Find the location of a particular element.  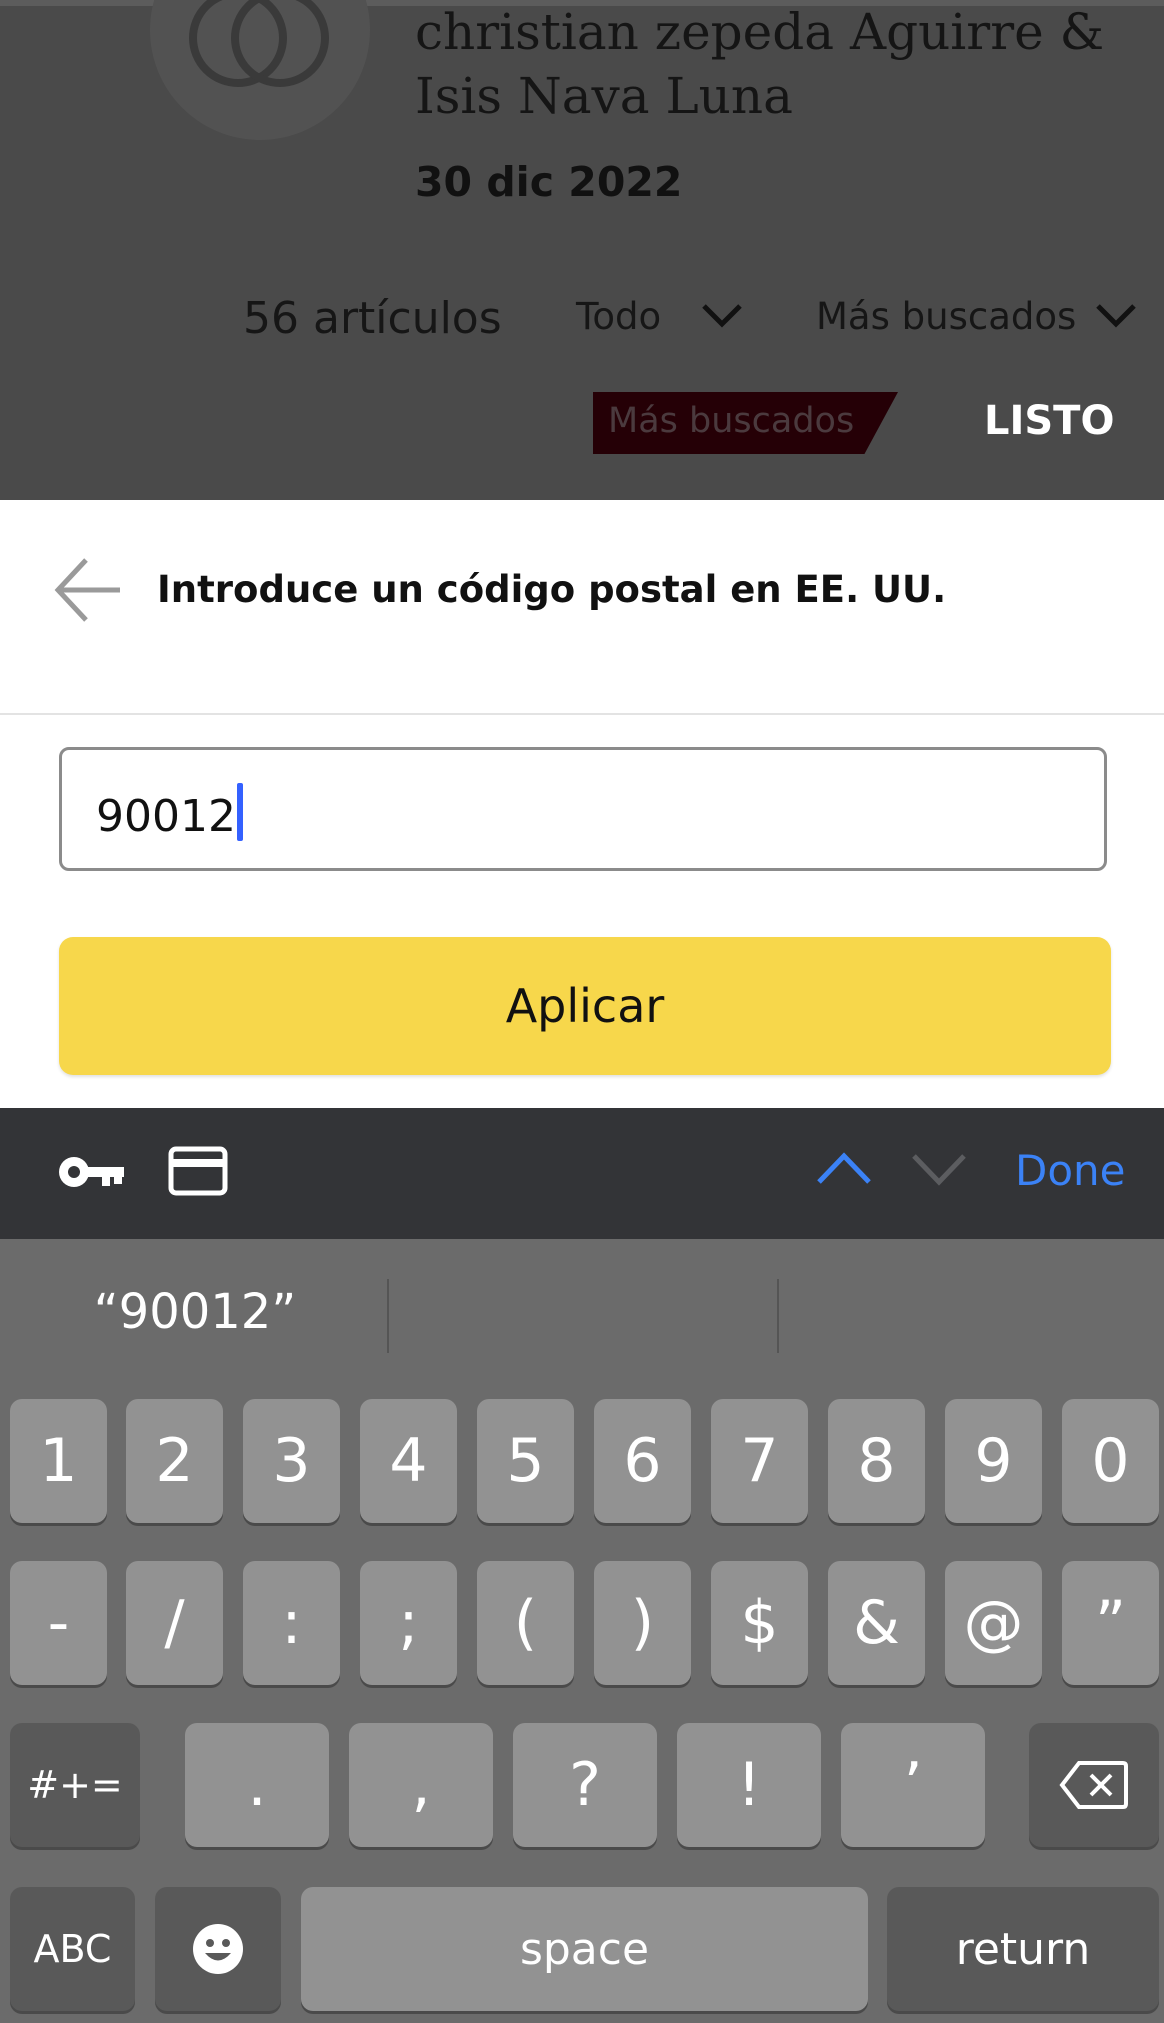

key-question: ? is located at coordinates (585, 1785).